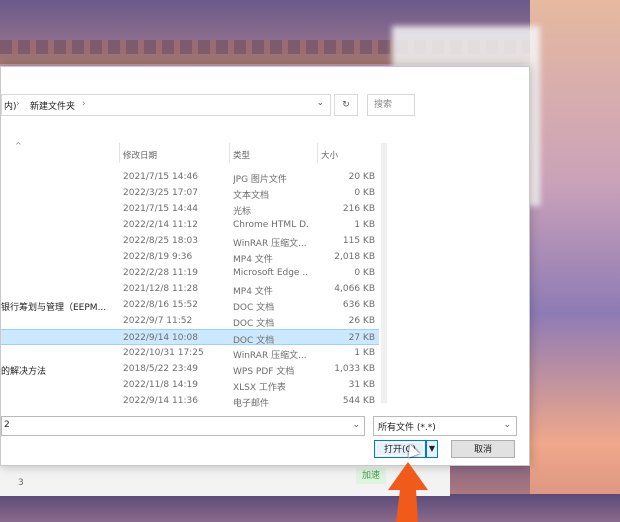 The image size is (620, 522). Describe the element at coordinates (259, 388) in the screenshot. I see `file-type: XLSX 工作表` at that location.